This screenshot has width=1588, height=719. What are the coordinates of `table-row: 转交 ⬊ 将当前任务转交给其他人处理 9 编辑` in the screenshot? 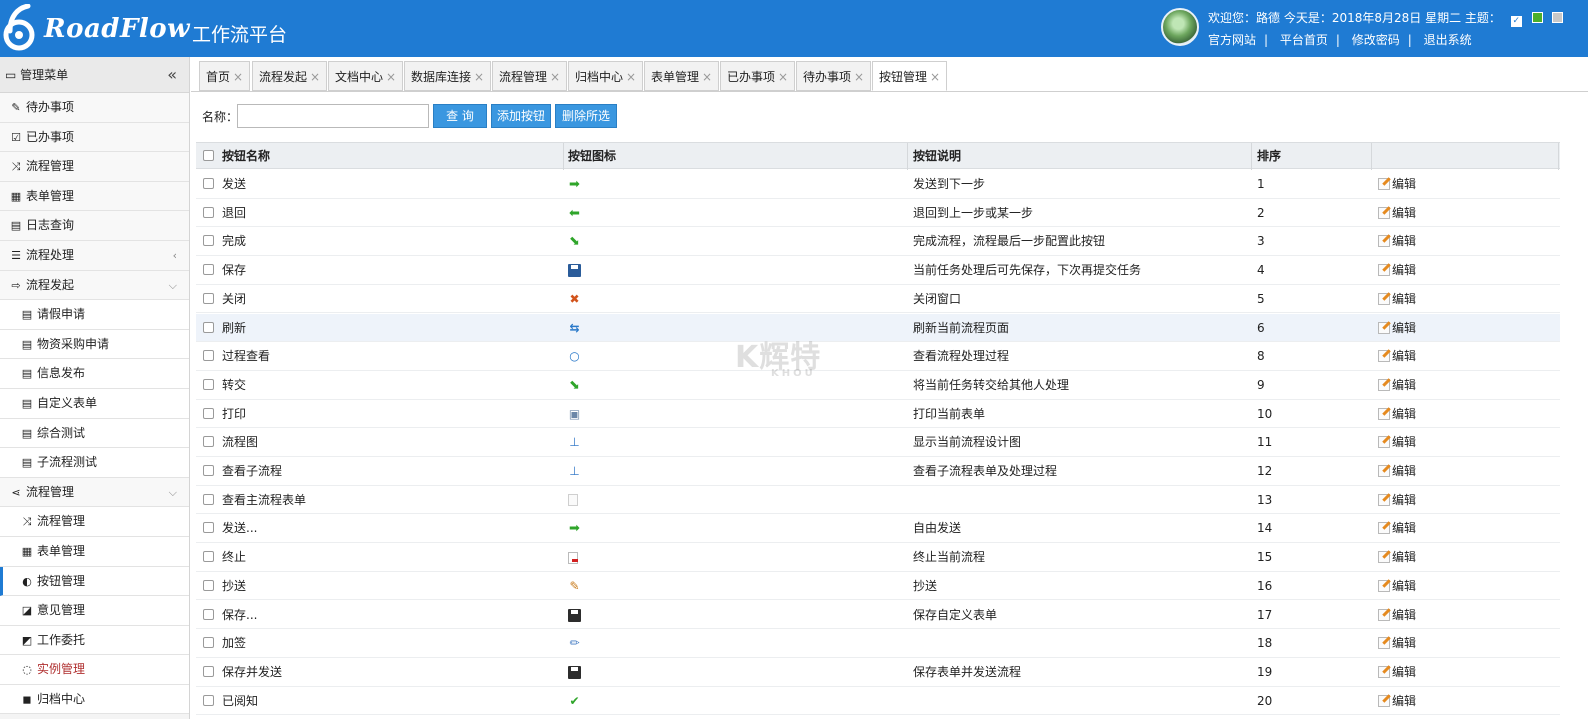 It's located at (878, 385).